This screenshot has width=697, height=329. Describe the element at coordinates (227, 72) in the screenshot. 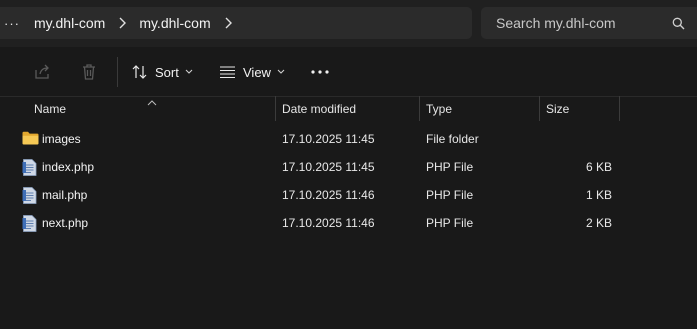

I see `view-icon` at that location.